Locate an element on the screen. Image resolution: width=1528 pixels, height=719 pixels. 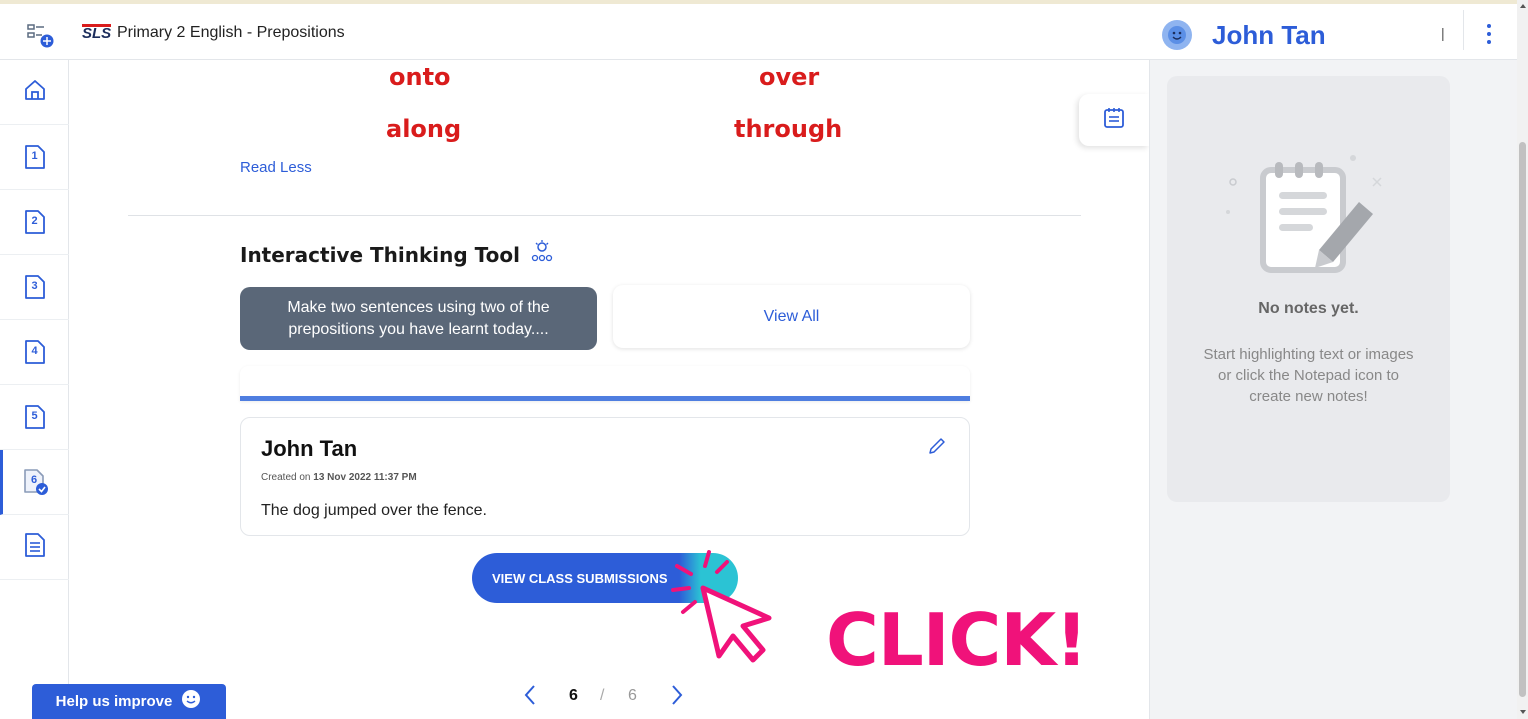
prev-page-icon is located at coordinates (530, 697).